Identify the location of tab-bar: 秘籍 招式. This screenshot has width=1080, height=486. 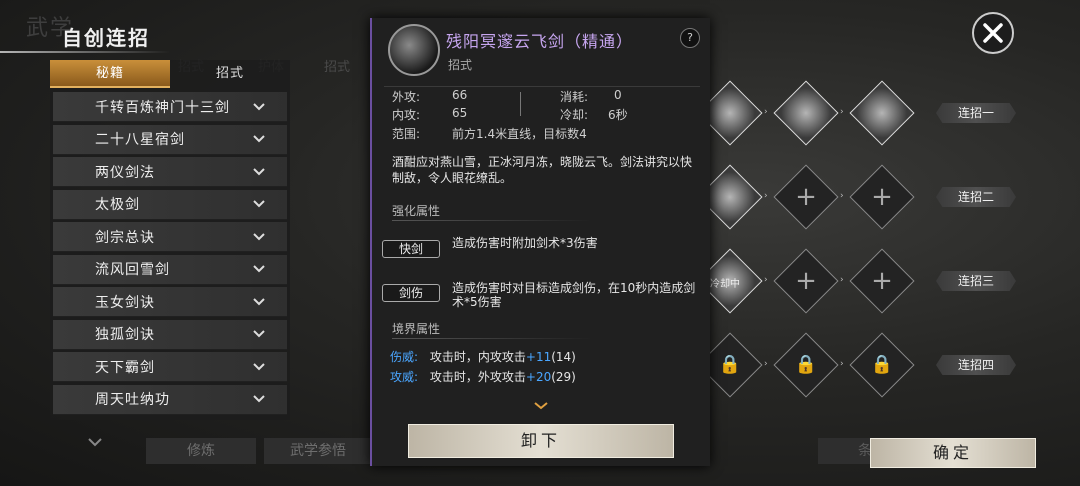
(170, 74).